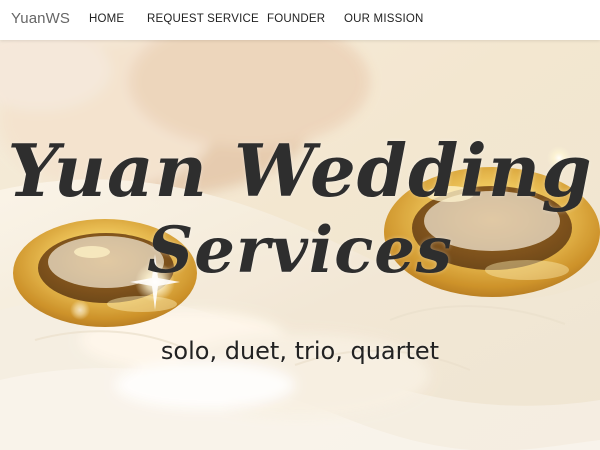 The height and width of the screenshot is (450, 600). I want to click on nav-founder-link: FOUNDER, so click(296, 19).